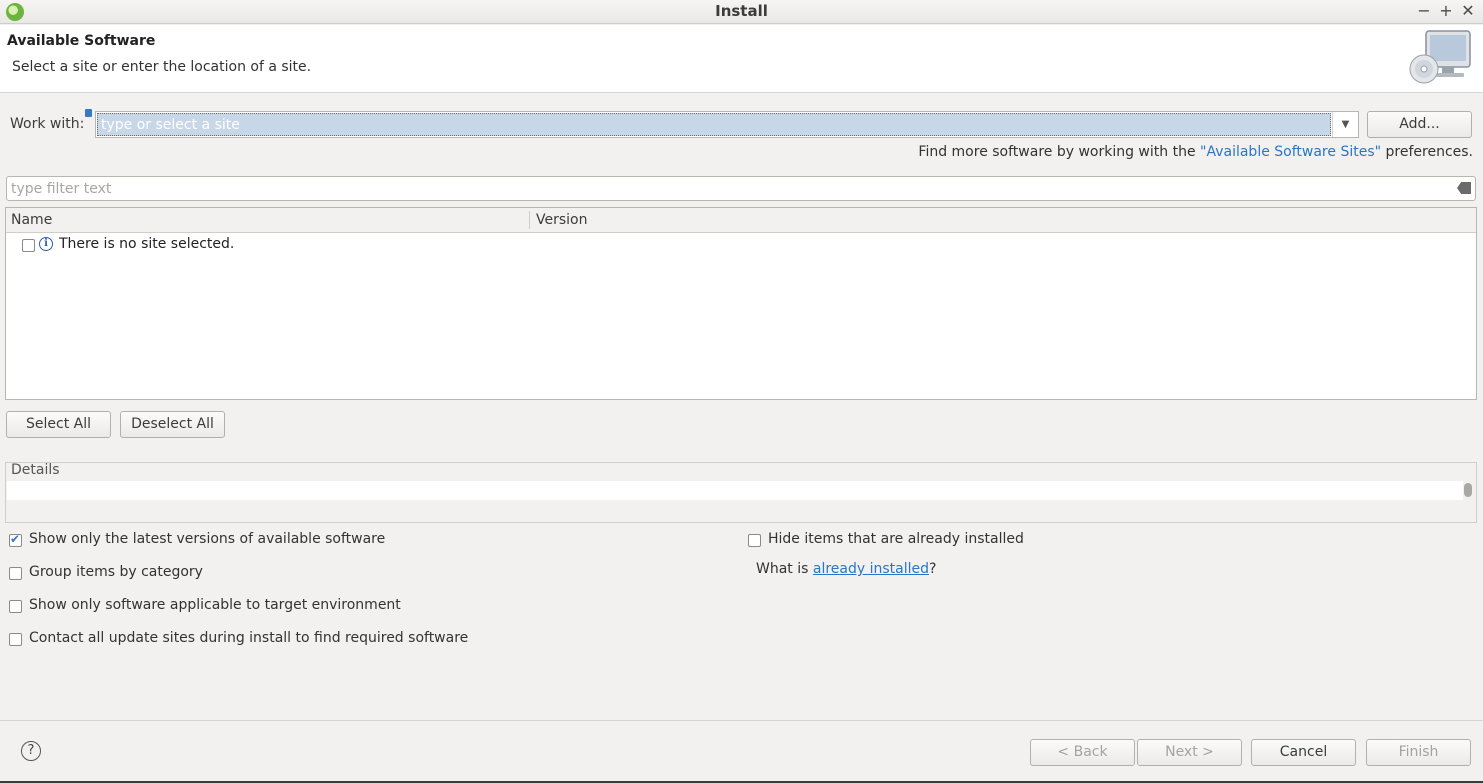 This screenshot has width=1483, height=783. What do you see at coordinates (561, 220) in the screenshot?
I see `column-header-version: Version` at bounding box center [561, 220].